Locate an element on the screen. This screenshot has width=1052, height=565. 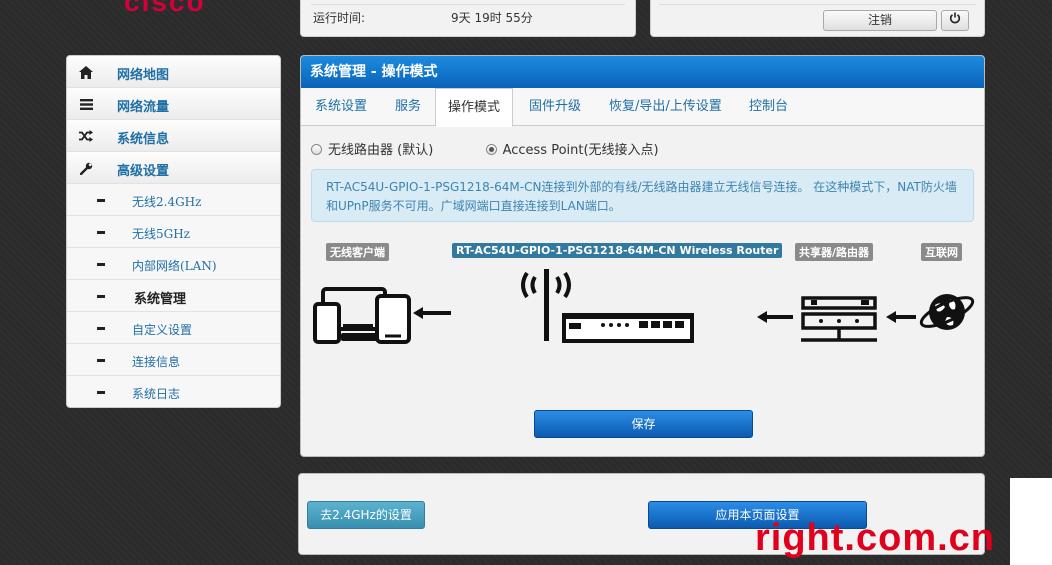
sidebar-subitem-label: 自定义设置 is located at coordinates (162, 330).